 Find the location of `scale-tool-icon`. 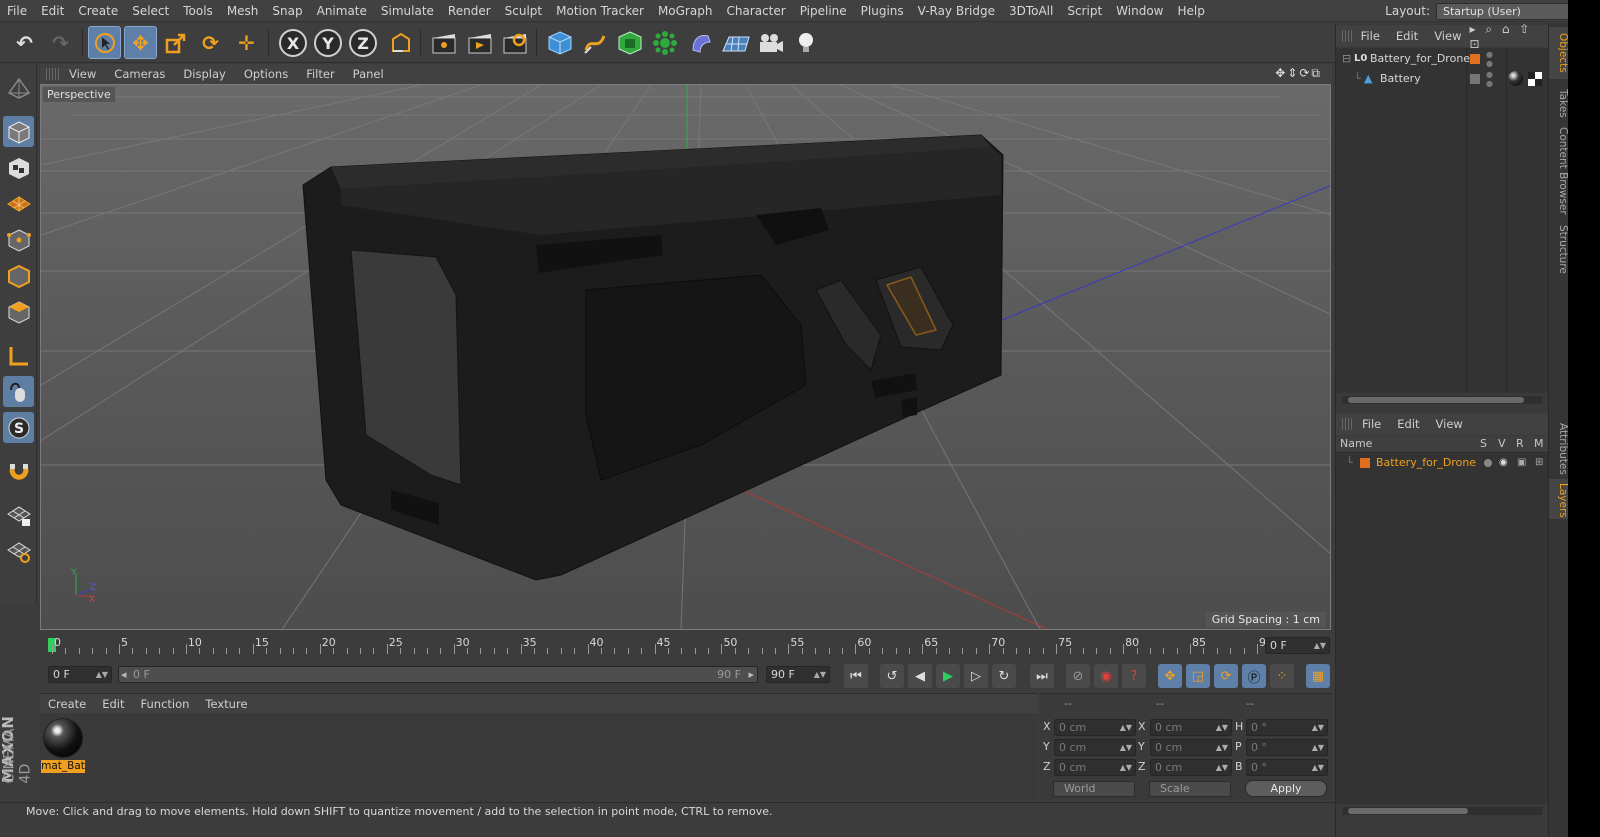

scale-tool-icon is located at coordinates (175, 42).